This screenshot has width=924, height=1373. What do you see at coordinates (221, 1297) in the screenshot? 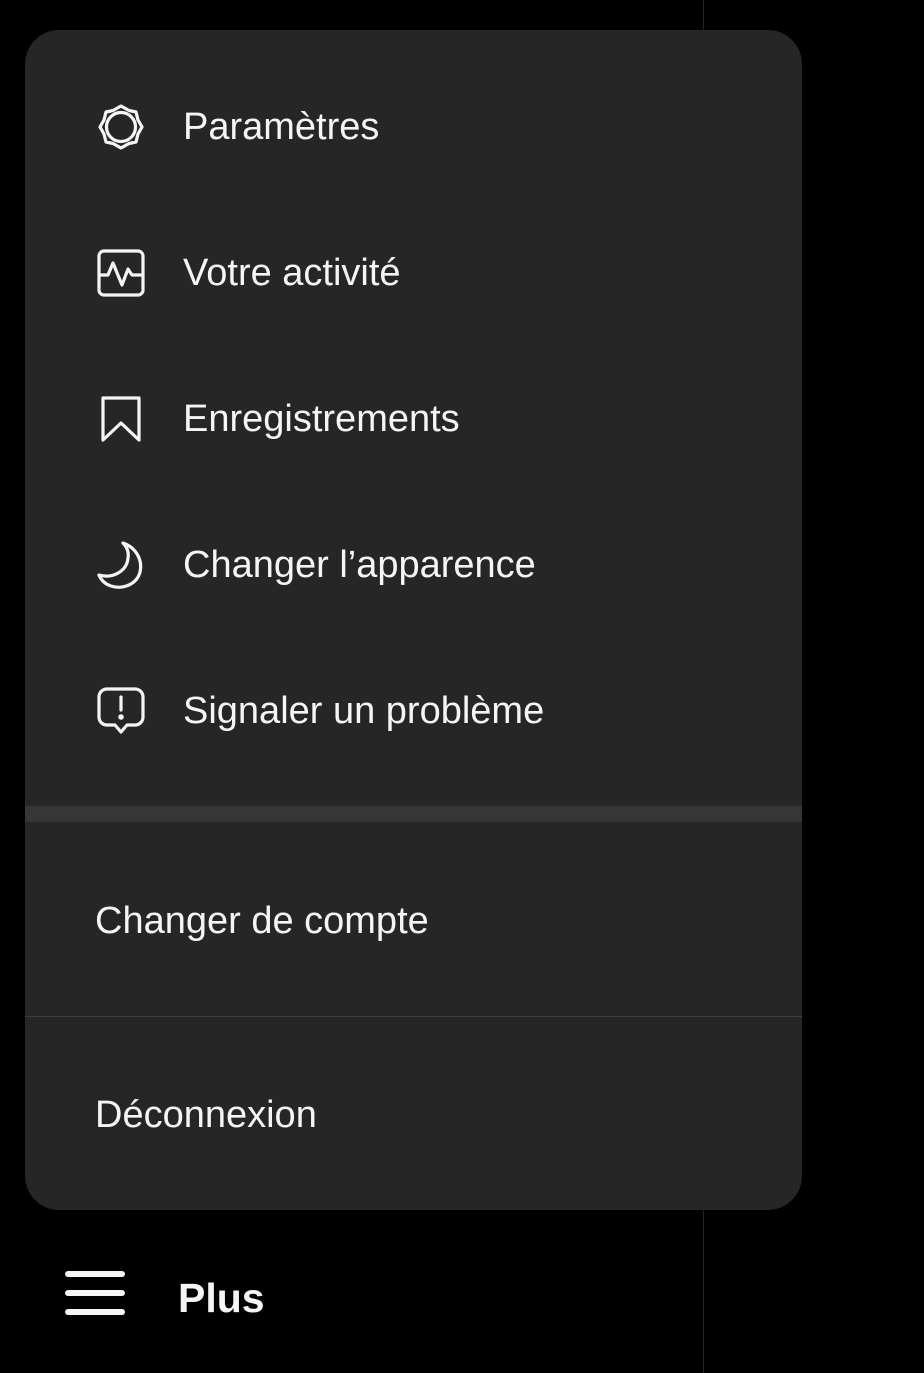
I see `more-button-label: Plus` at bounding box center [221, 1297].